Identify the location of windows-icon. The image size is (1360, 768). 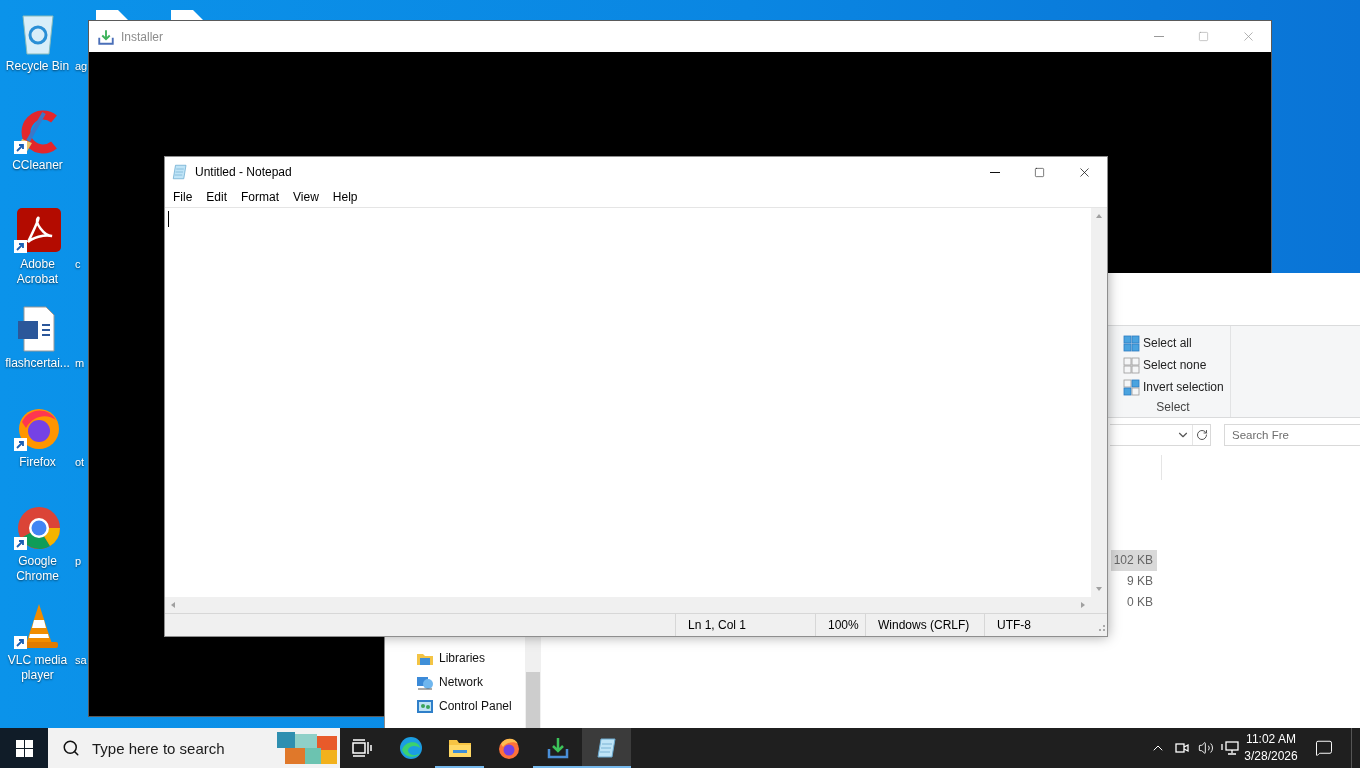
(24, 748).